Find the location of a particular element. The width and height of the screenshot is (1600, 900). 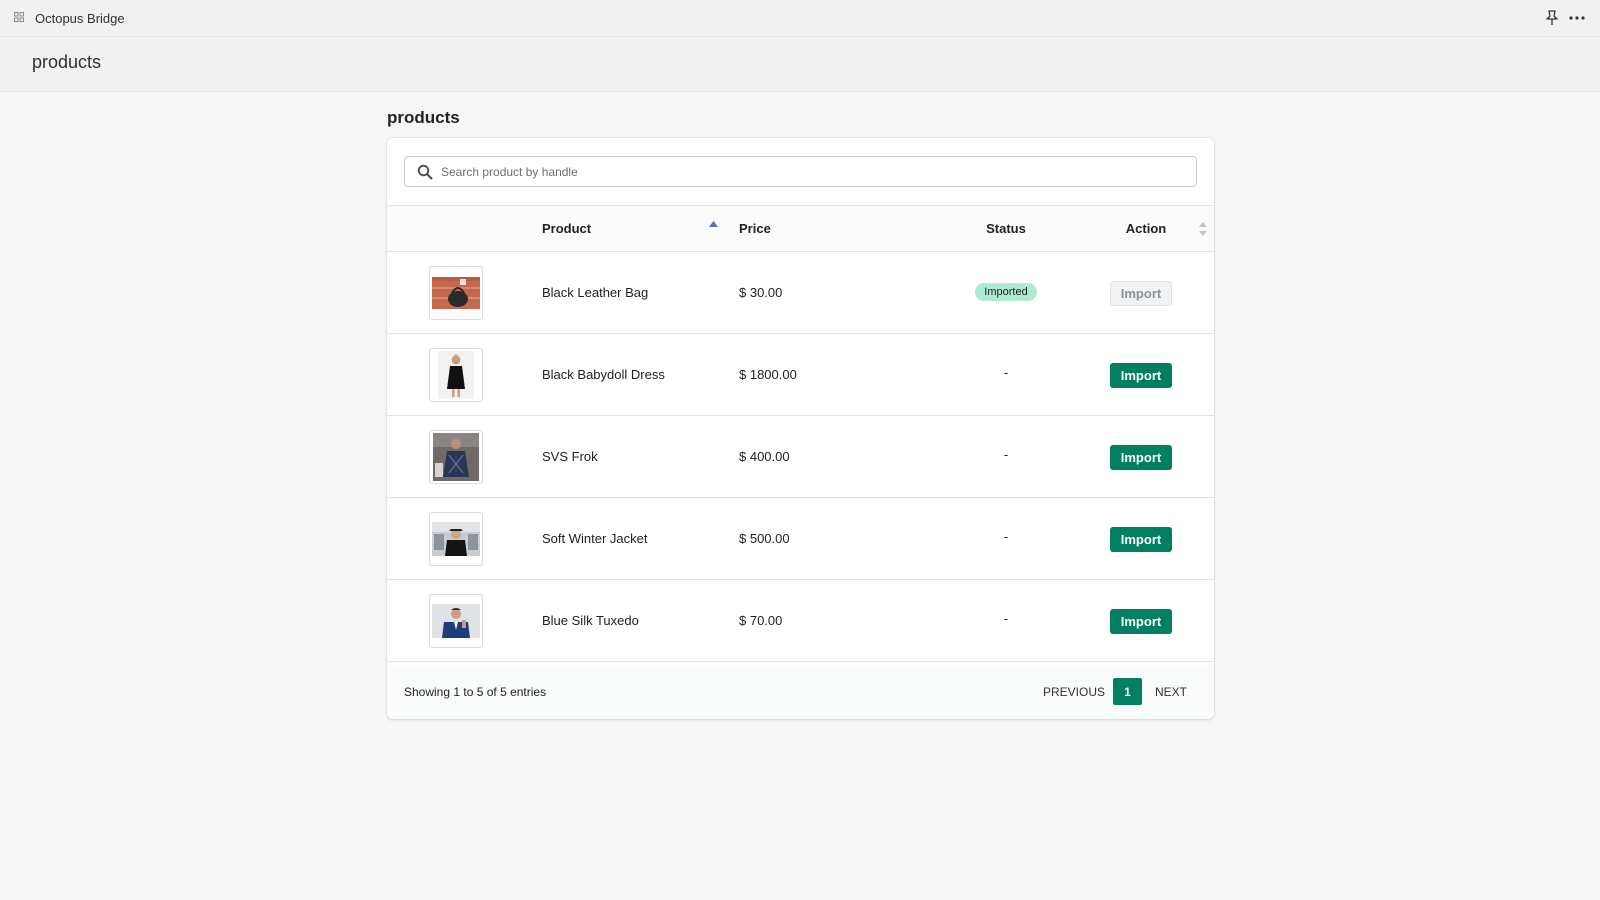

search-field is located at coordinates (800, 171).